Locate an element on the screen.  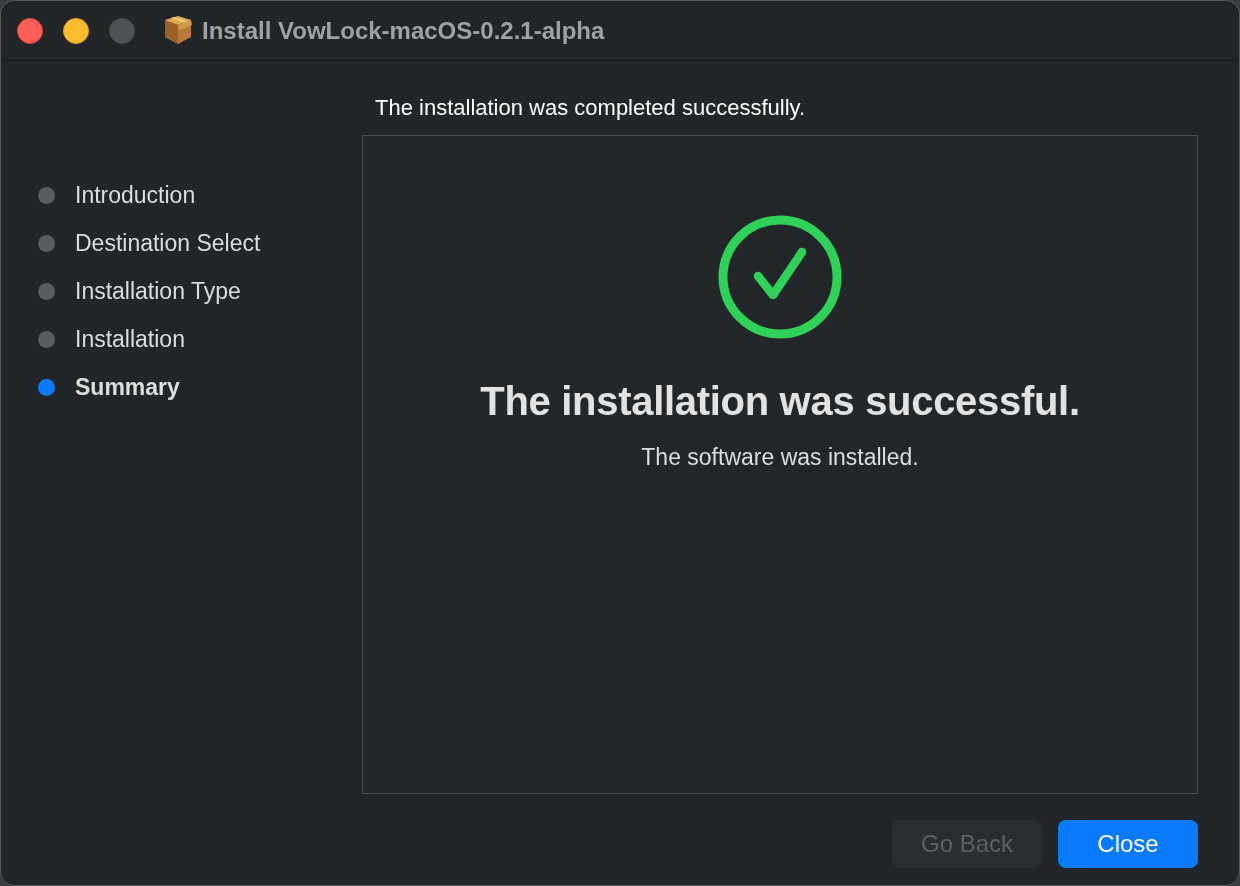
window-close-button is located at coordinates (30, 30).